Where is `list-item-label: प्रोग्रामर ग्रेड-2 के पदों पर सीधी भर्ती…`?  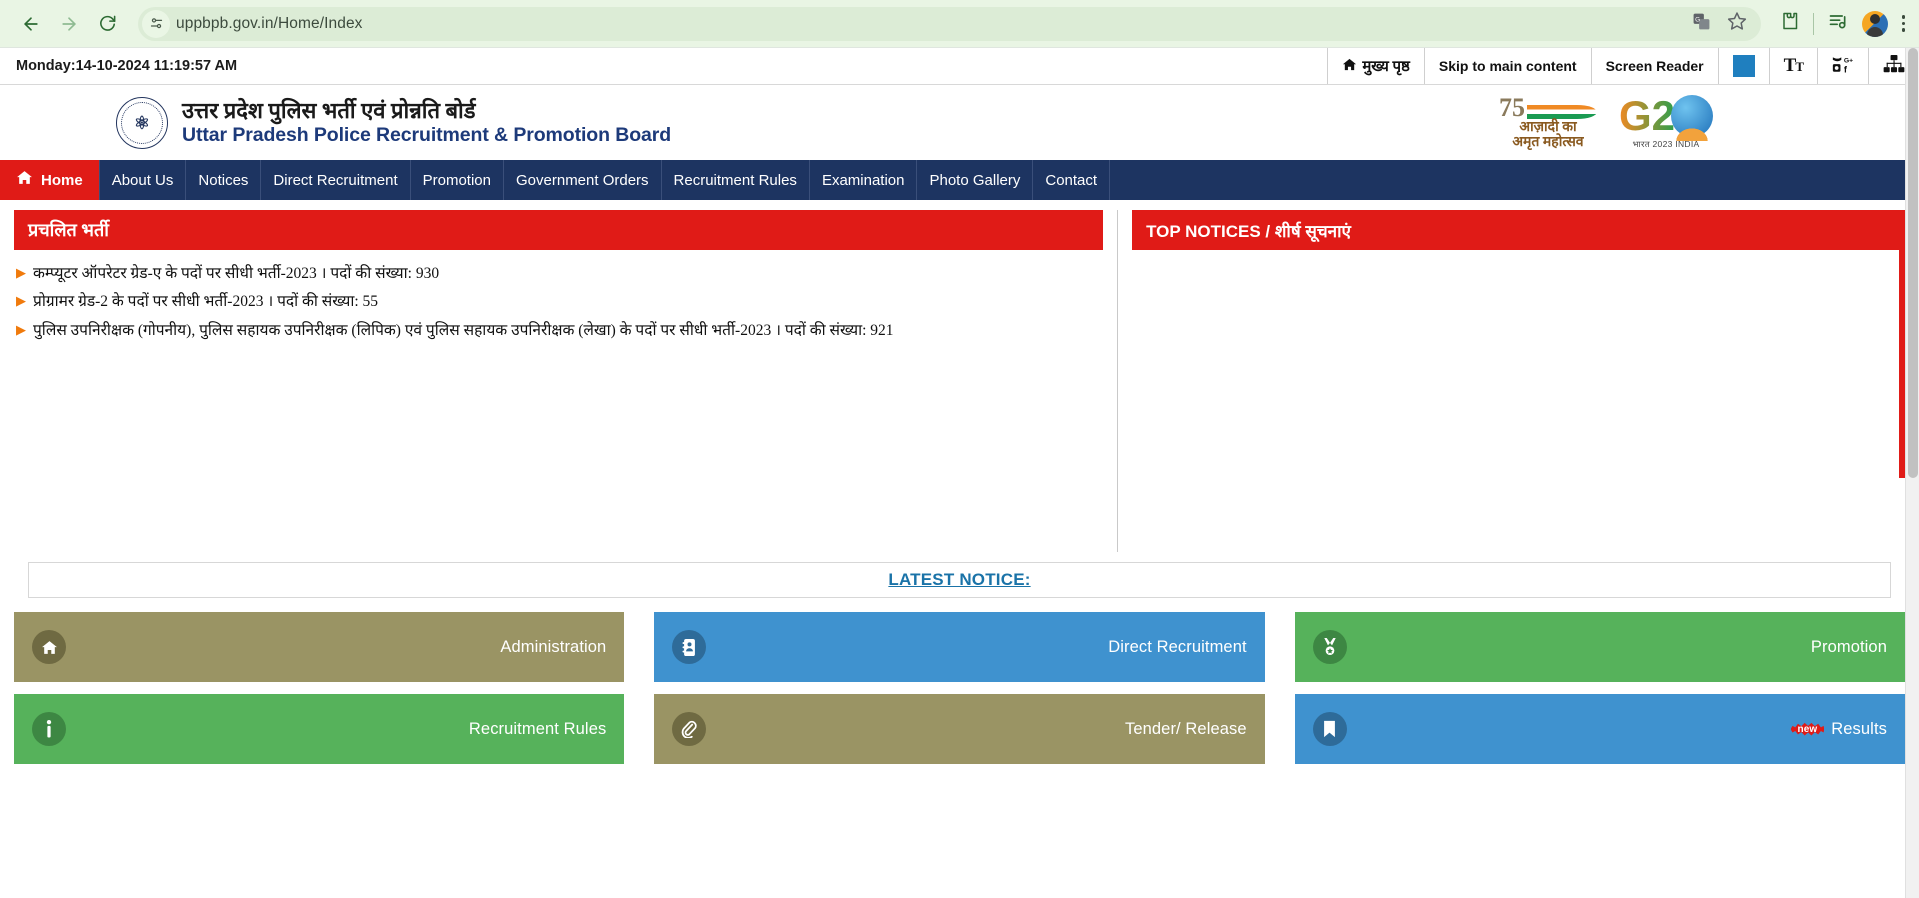 list-item-label: प्रोग्रामर ग्रेड-2 के पदों पर सीधी भर्ती… is located at coordinates (206, 302).